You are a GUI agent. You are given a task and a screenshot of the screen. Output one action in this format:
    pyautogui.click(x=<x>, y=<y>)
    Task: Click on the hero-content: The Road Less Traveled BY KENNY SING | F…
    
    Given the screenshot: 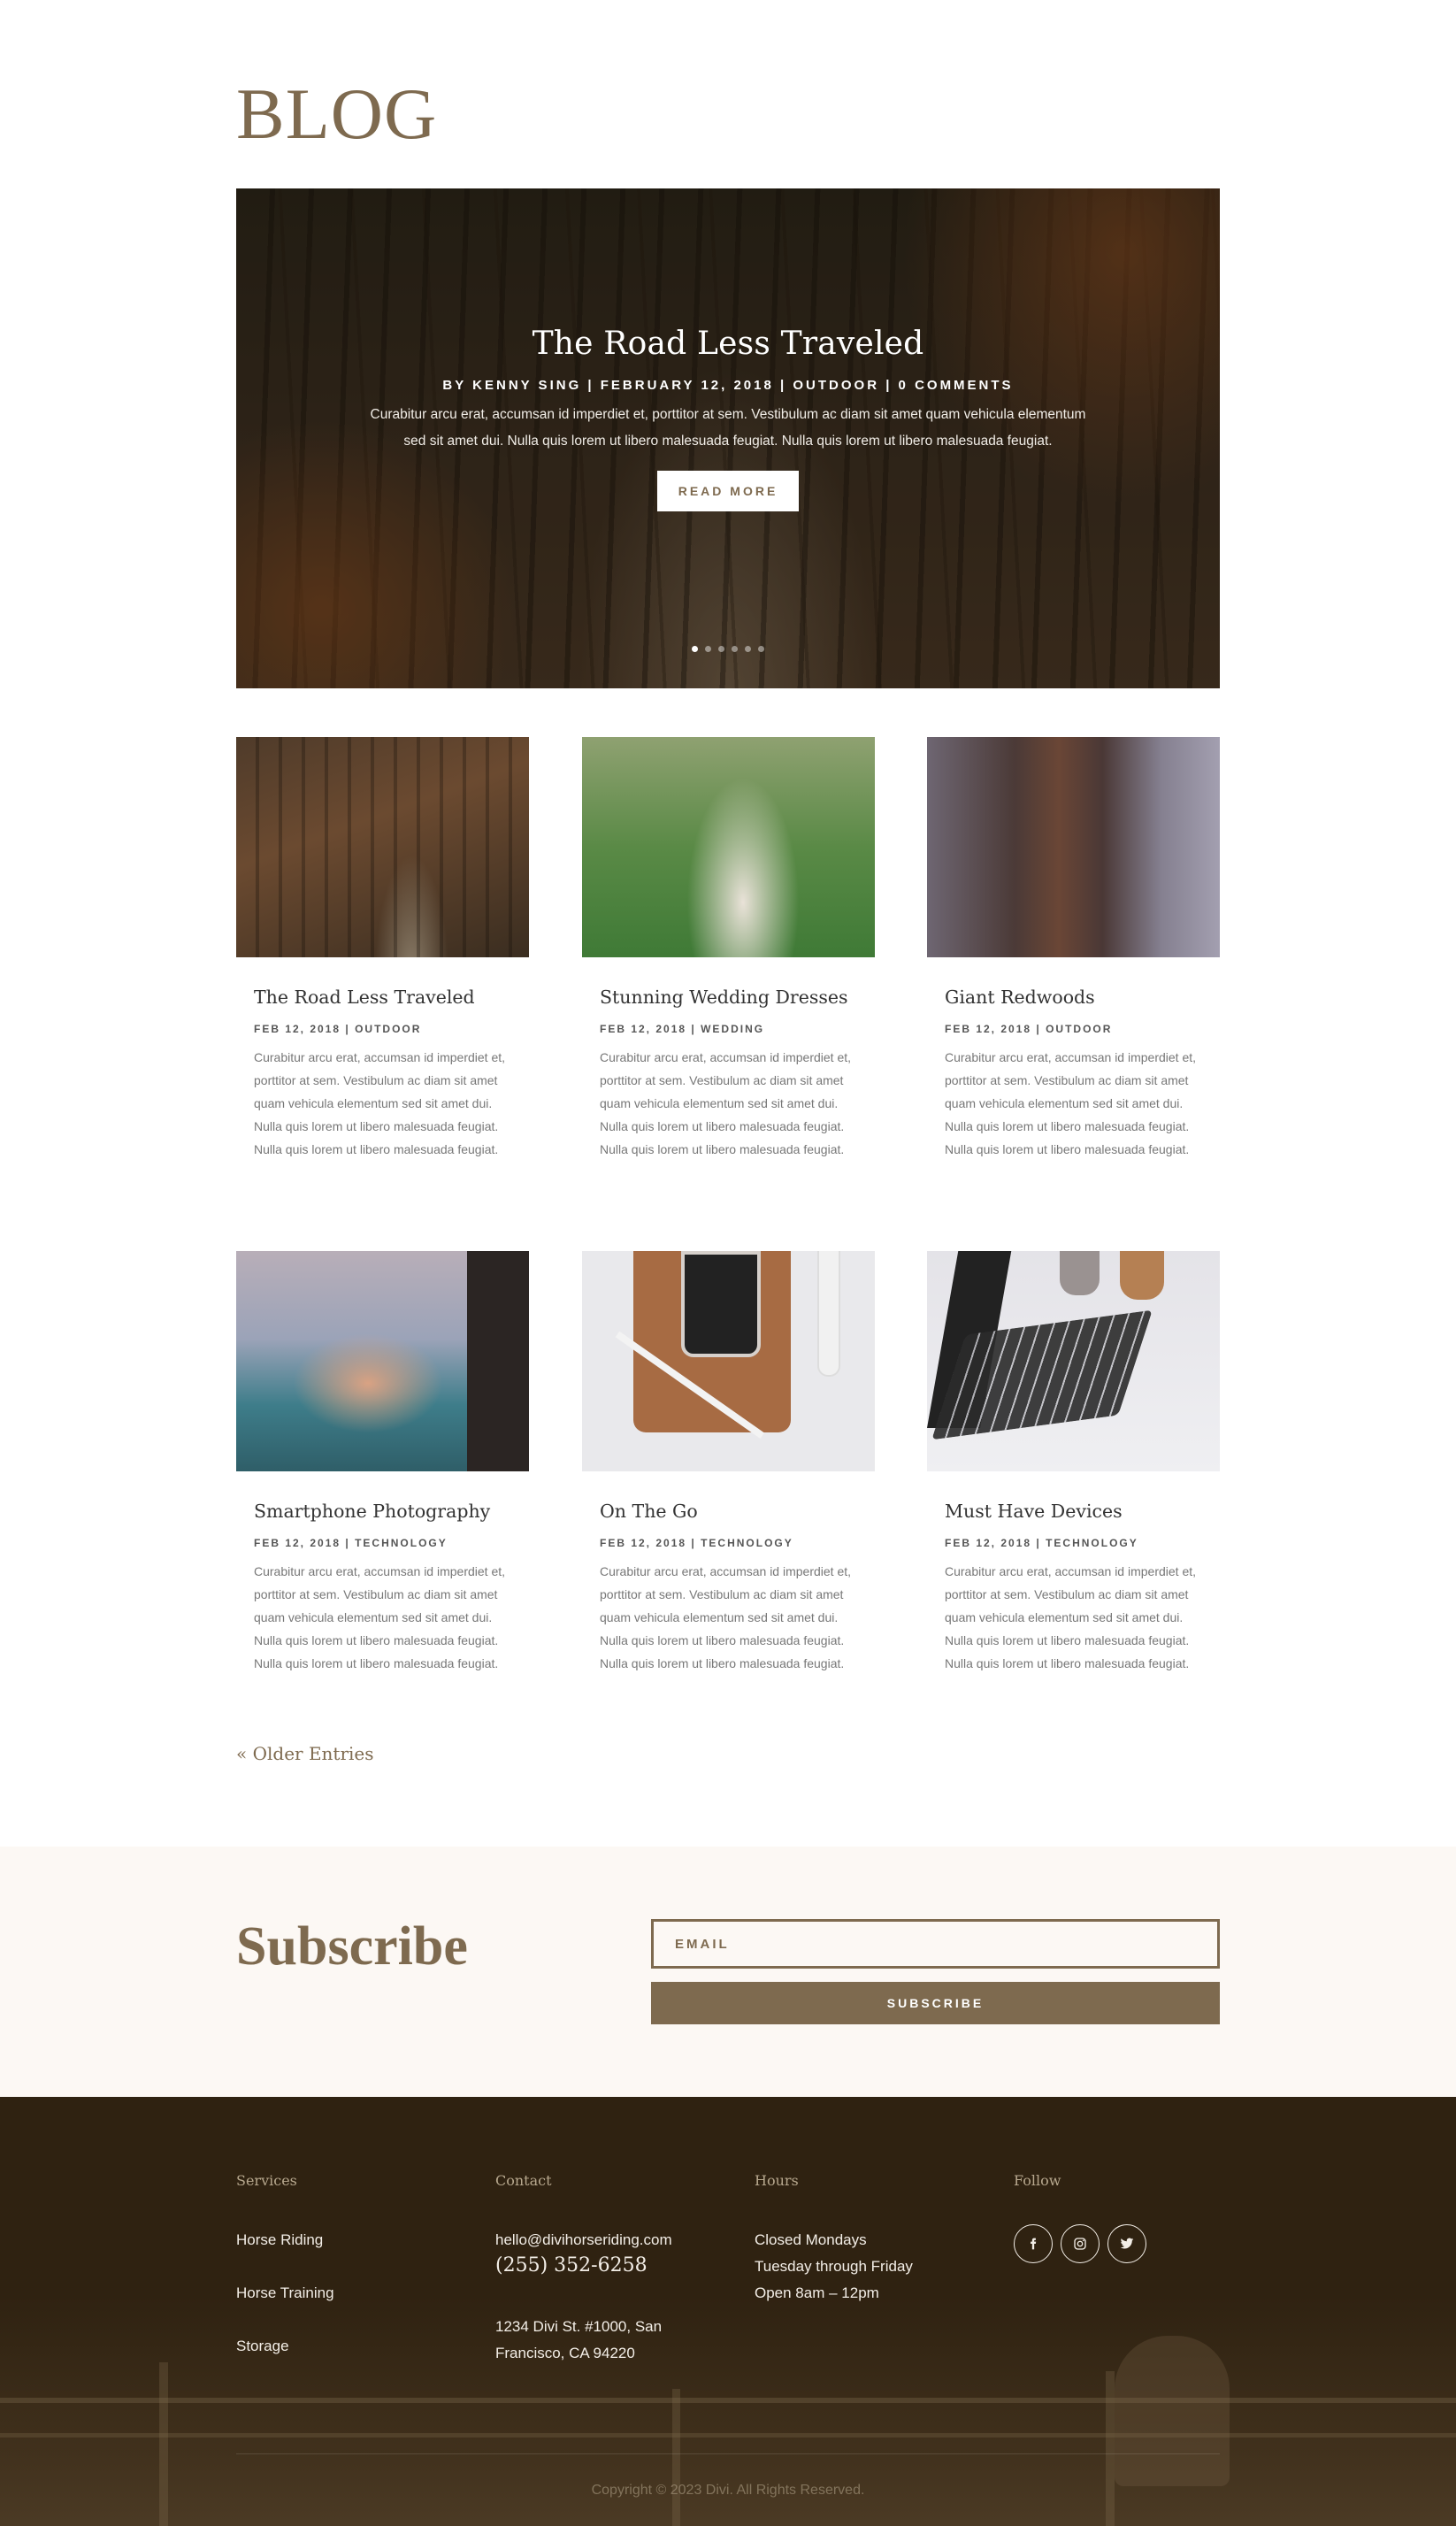 What is the action you would take?
    pyautogui.click(x=728, y=418)
    